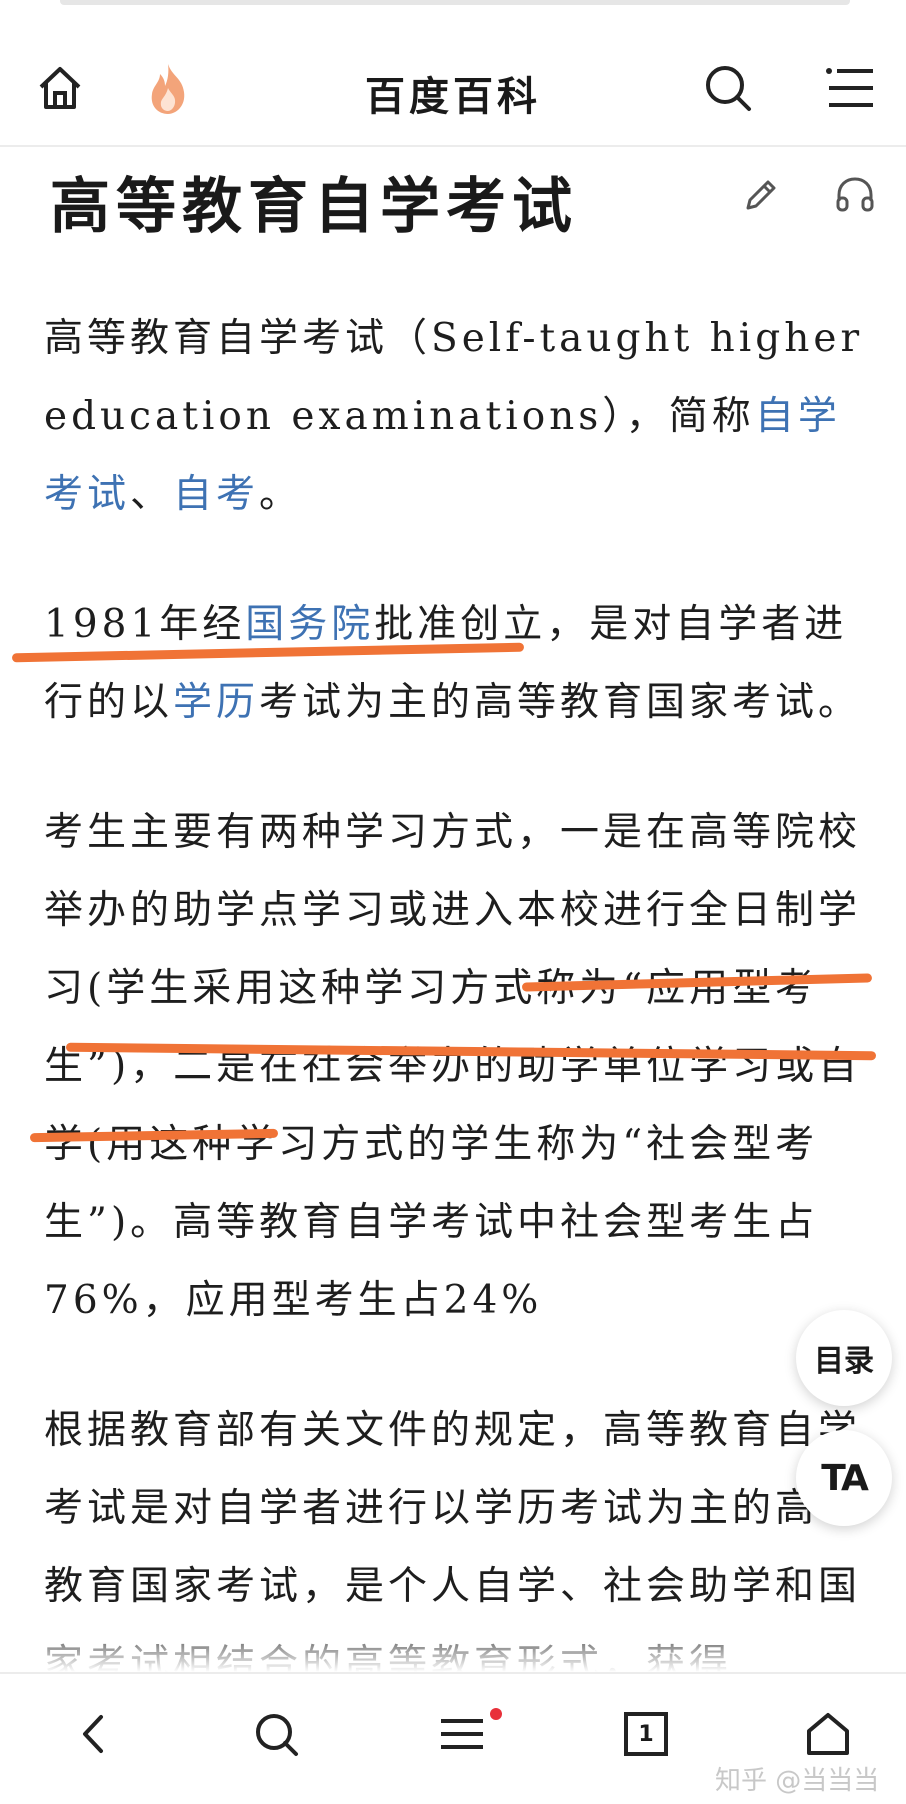  Describe the element at coordinates (496, 1714) in the screenshot. I see `notification-dot` at that location.